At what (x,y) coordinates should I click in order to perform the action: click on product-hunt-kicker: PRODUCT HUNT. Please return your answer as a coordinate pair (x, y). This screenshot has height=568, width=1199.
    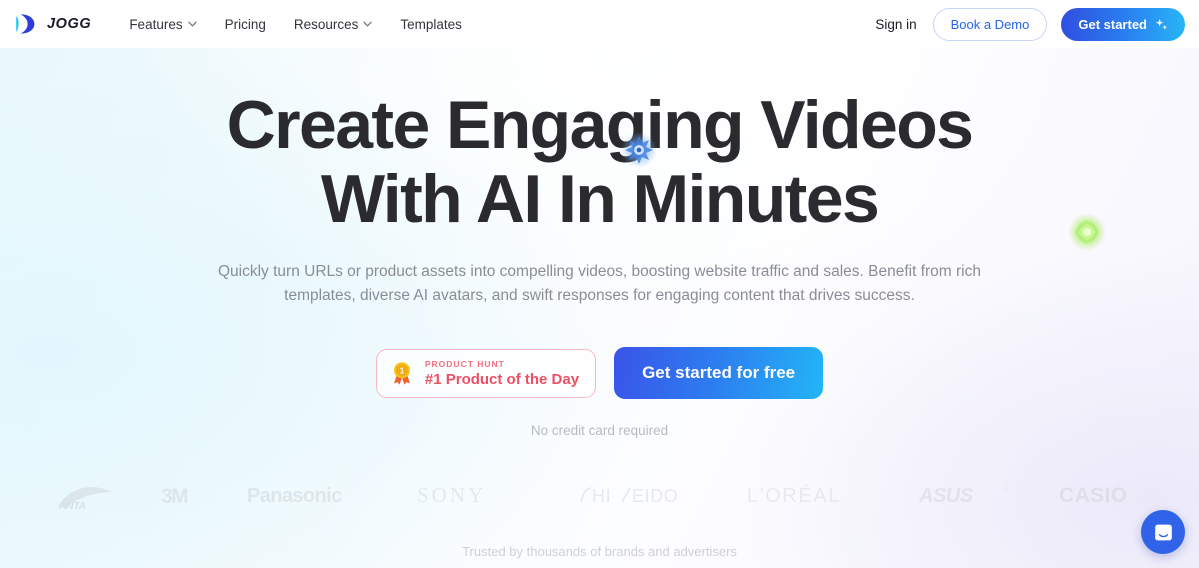
    Looking at the image, I should click on (464, 363).